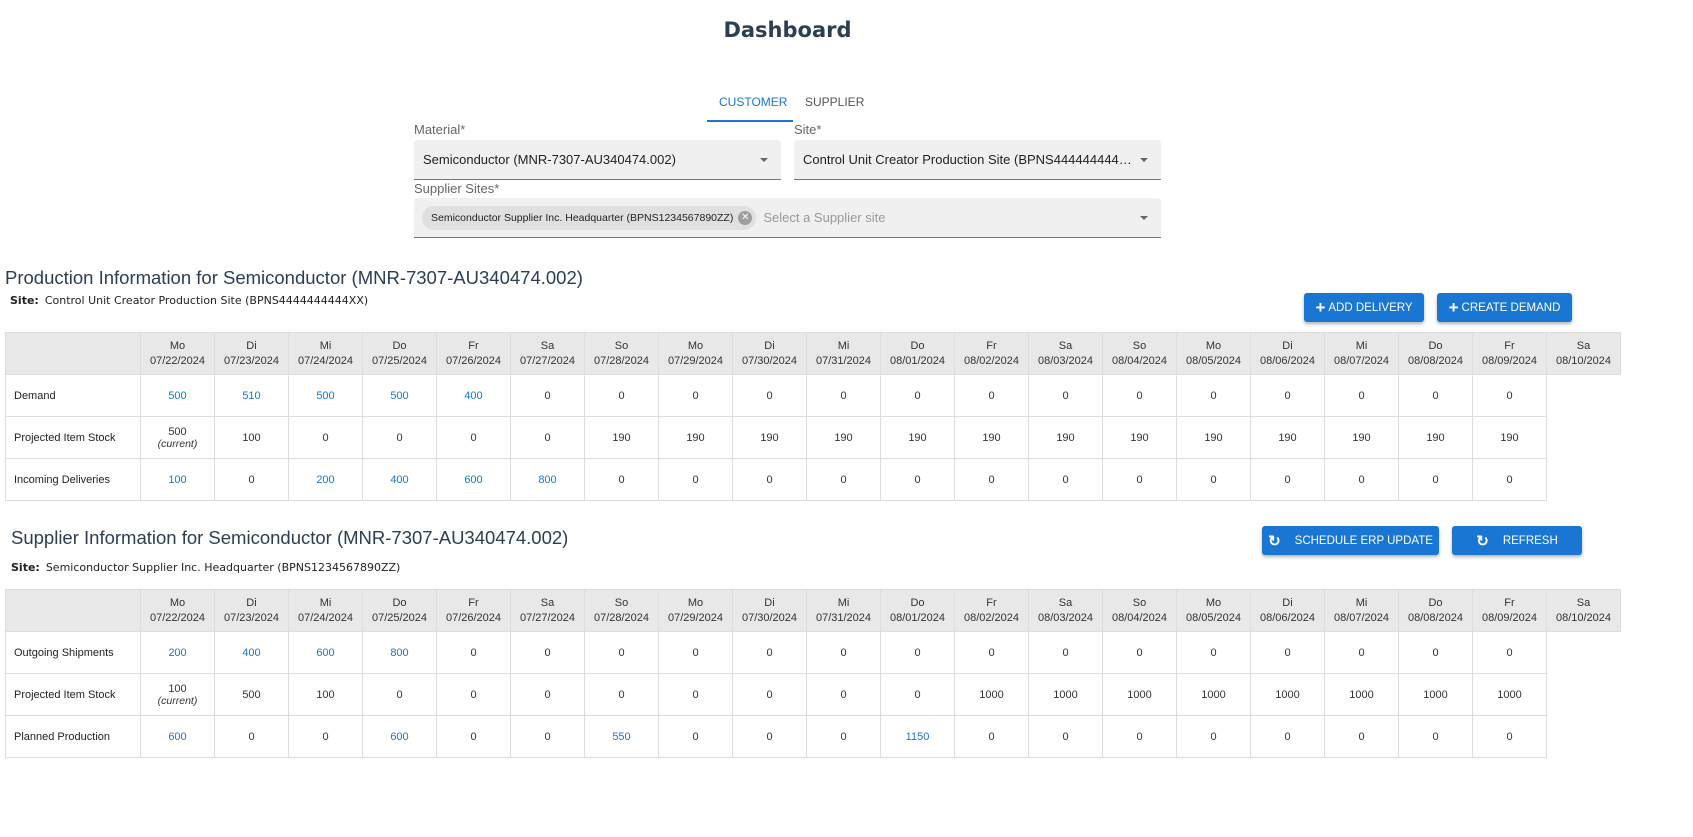 Image resolution: width=1693 pixels, height=837 pixels. I want to click on date: 07/22/2024, so click(177, 360).